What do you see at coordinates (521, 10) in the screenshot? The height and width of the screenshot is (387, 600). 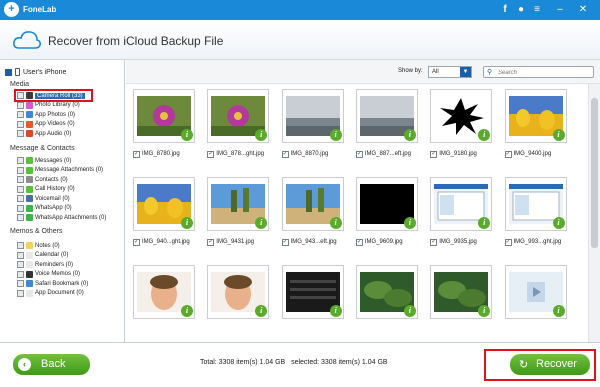 I see `chat-icon: ●` at bounding box center [521, 10].